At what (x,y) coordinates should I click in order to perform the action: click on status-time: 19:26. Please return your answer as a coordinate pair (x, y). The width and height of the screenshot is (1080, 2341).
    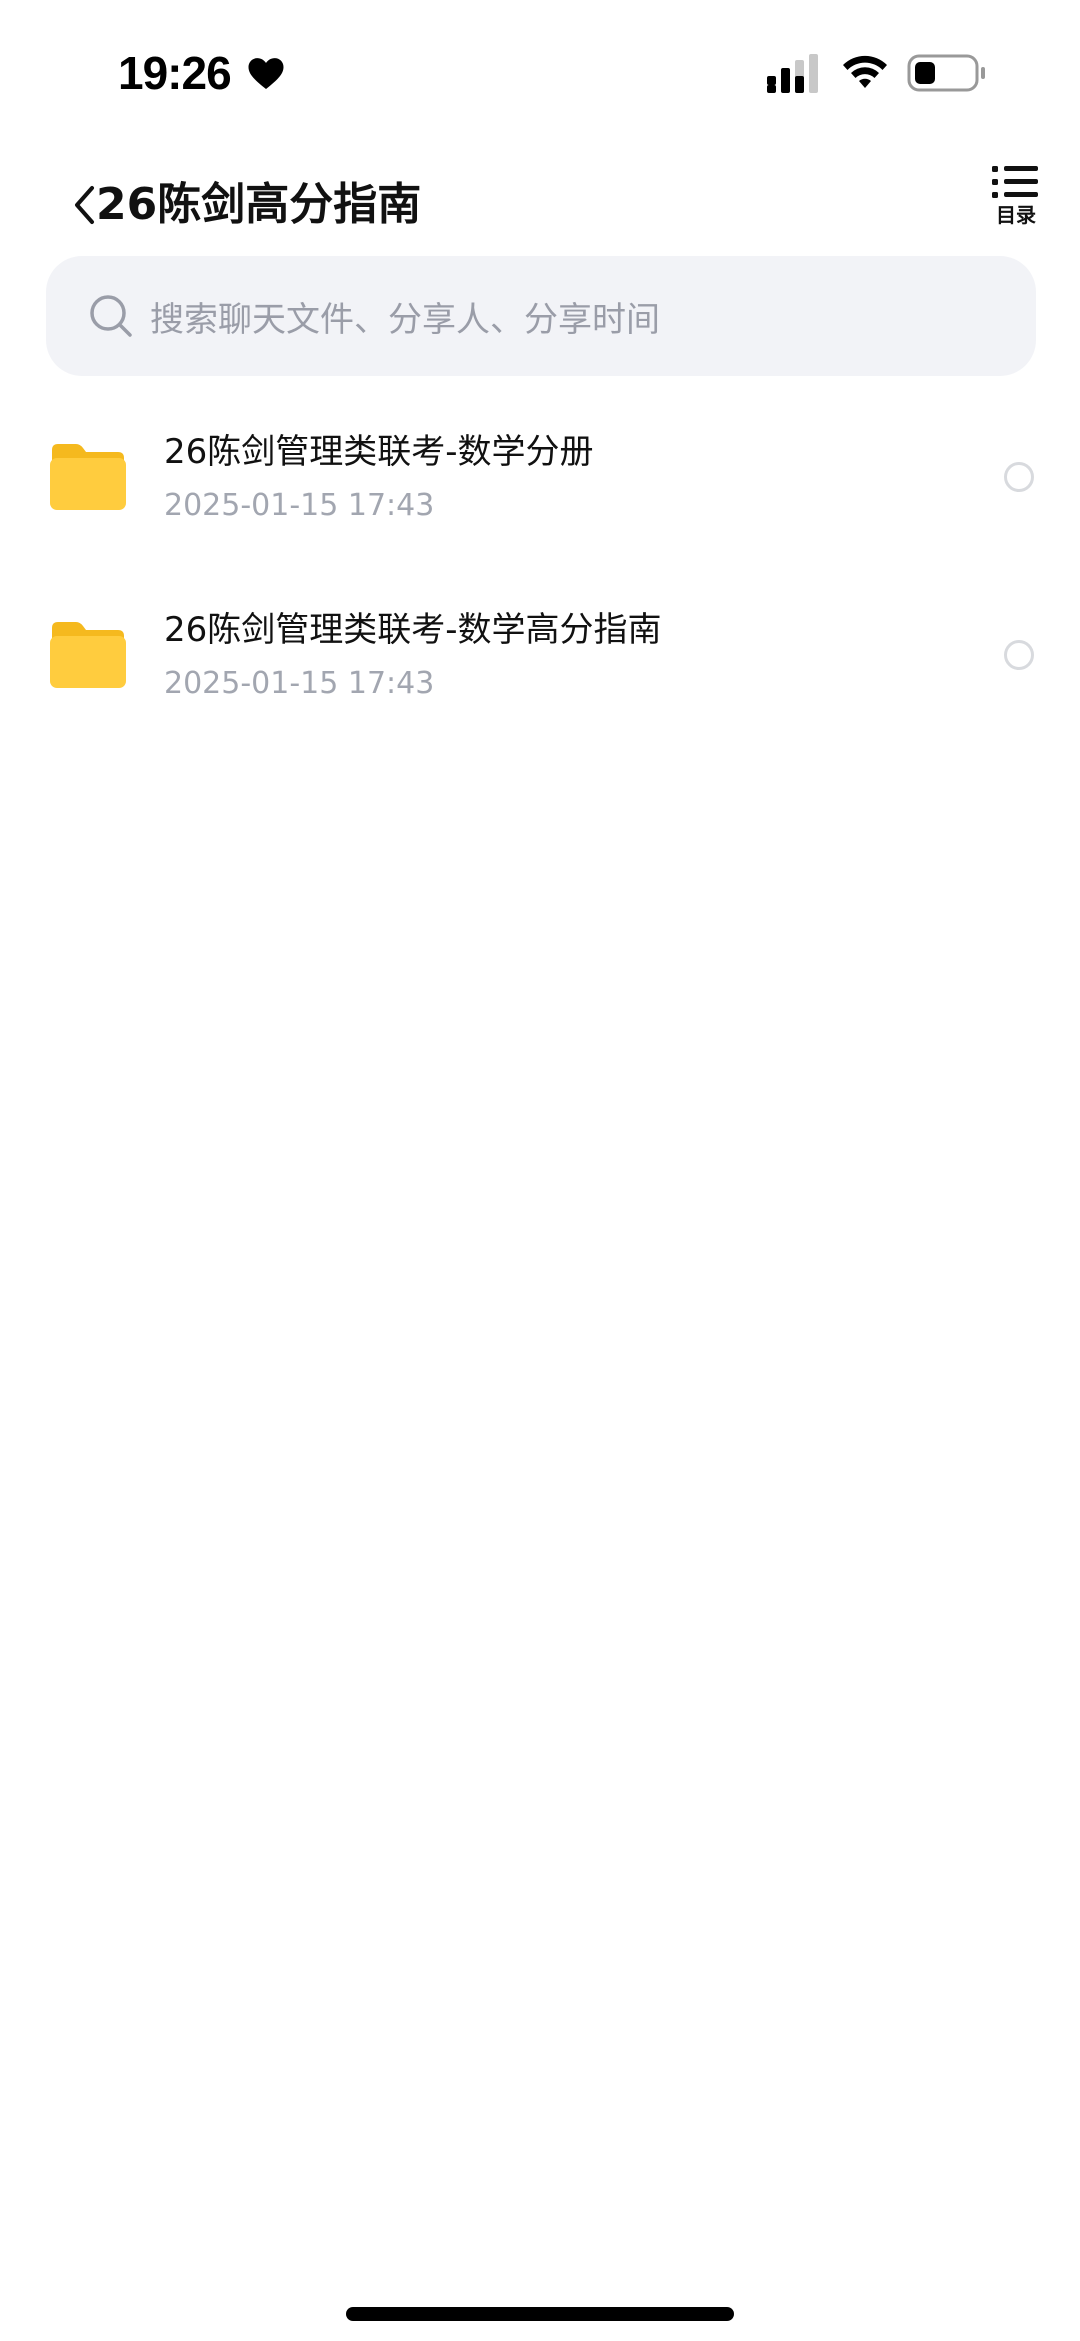
    Looking at the image, I should click on (175, 73).